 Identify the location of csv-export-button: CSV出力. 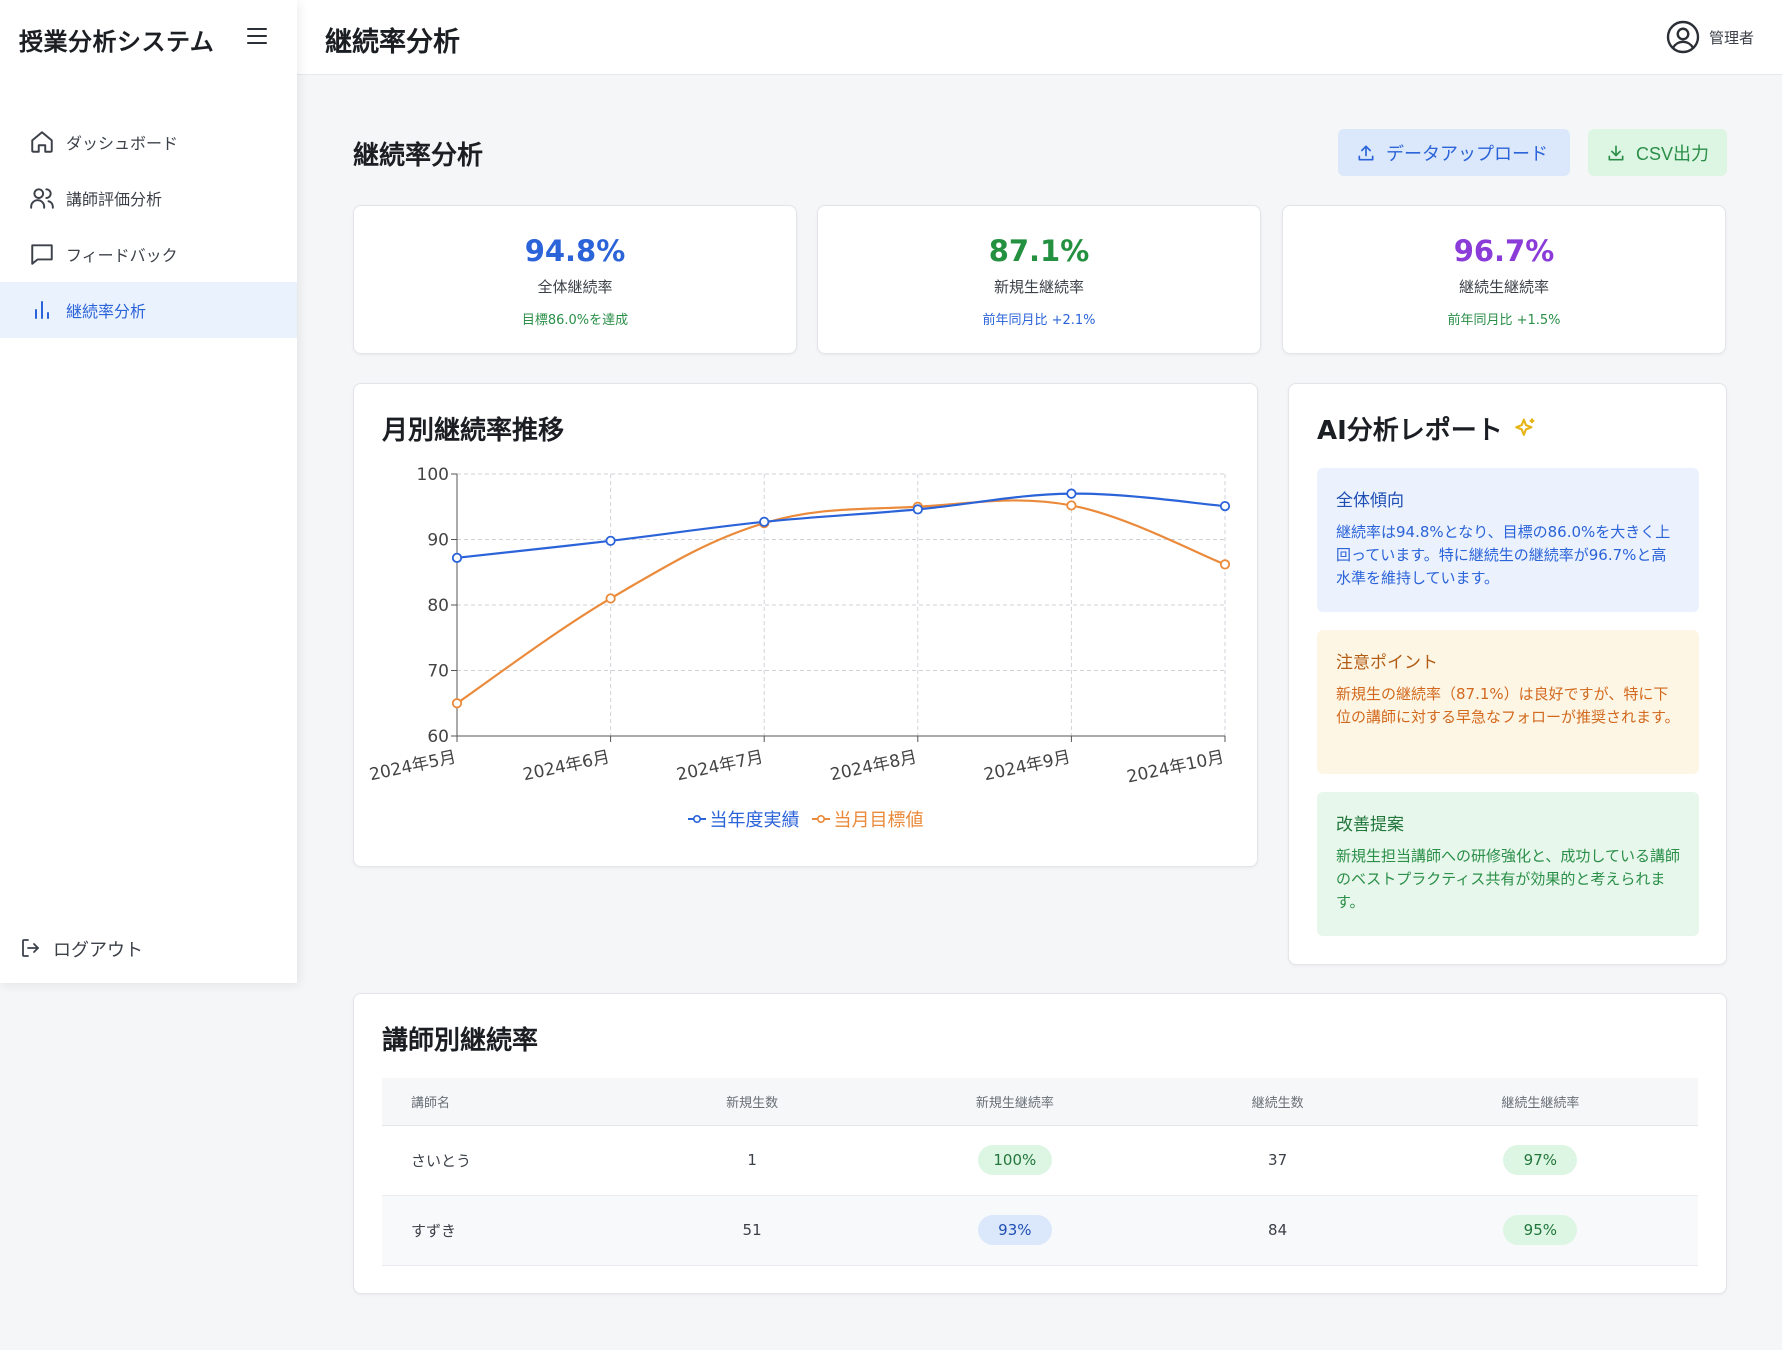
(1657, 152).